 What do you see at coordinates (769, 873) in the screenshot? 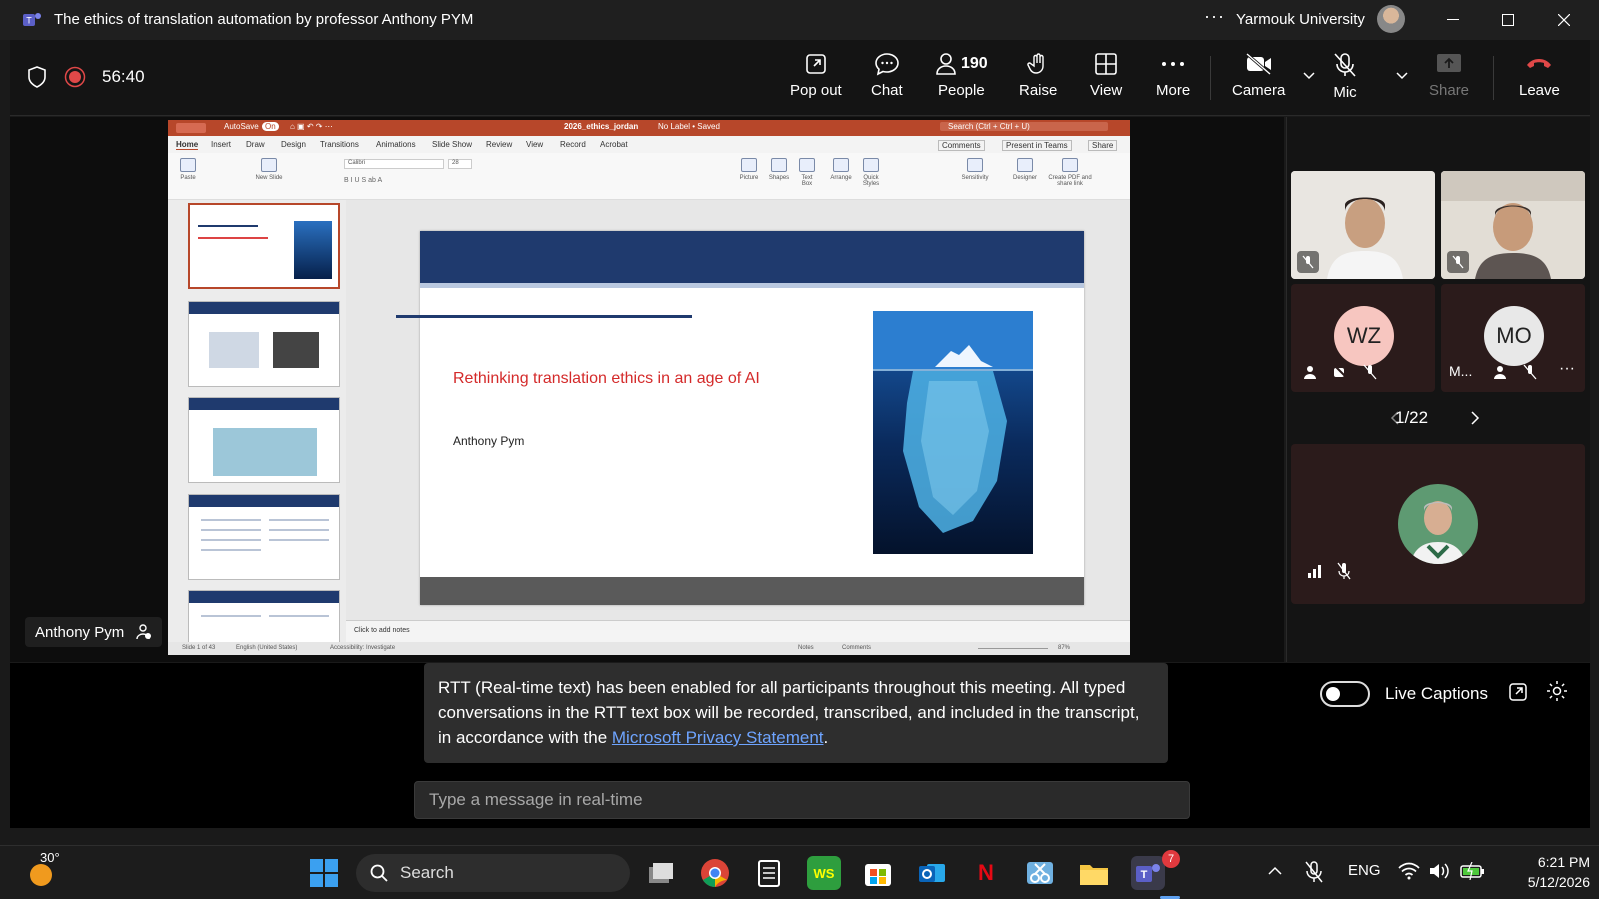
I see `notepad-icon` at bounding box center [769, 873].